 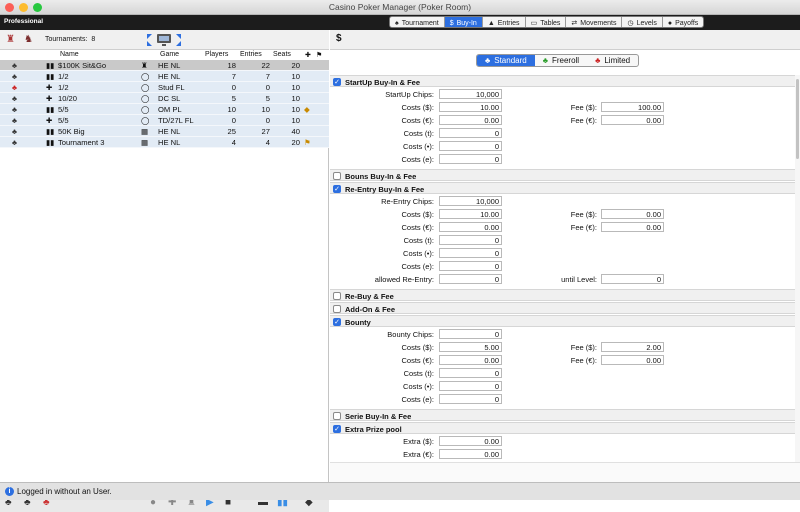 I want to click on tournament-row: ♣ ▮▮ 1/2 ◯ HE NL 7 7 10, so click(x=164, y=76).